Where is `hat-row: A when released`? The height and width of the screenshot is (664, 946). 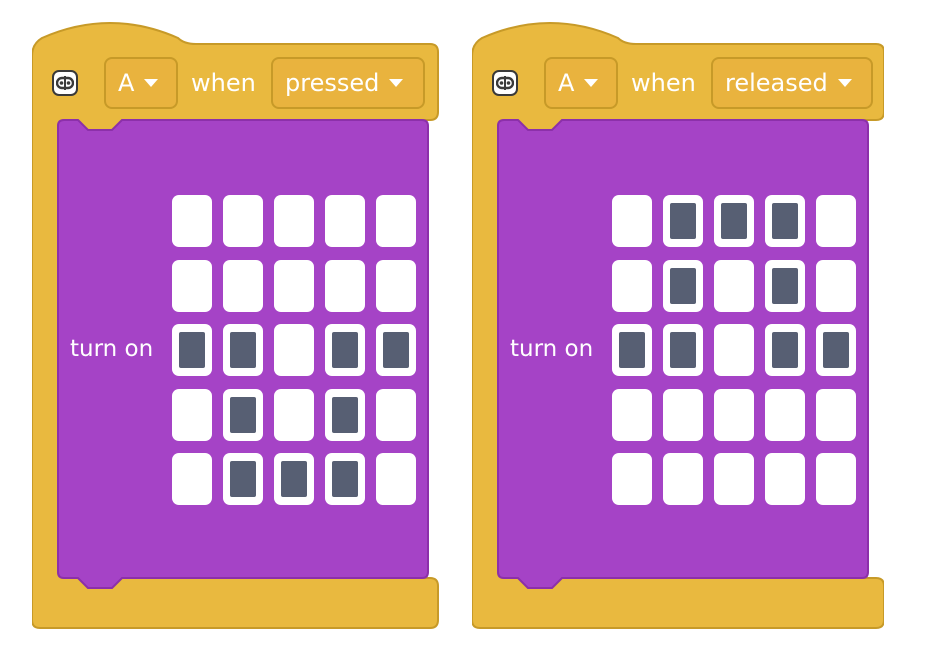 hat-row: A when released is located at coordinates (678, 83).